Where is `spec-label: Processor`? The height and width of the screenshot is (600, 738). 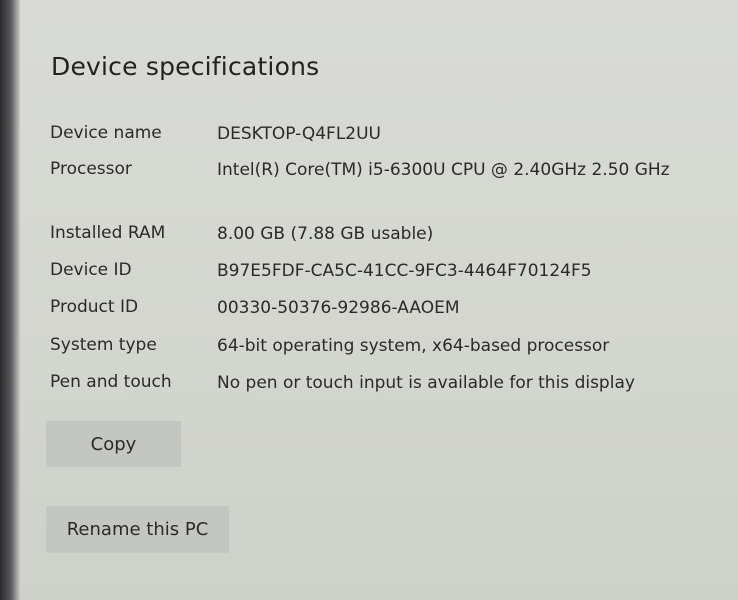 spec-label: Processor is located at coordinates (91, 169).